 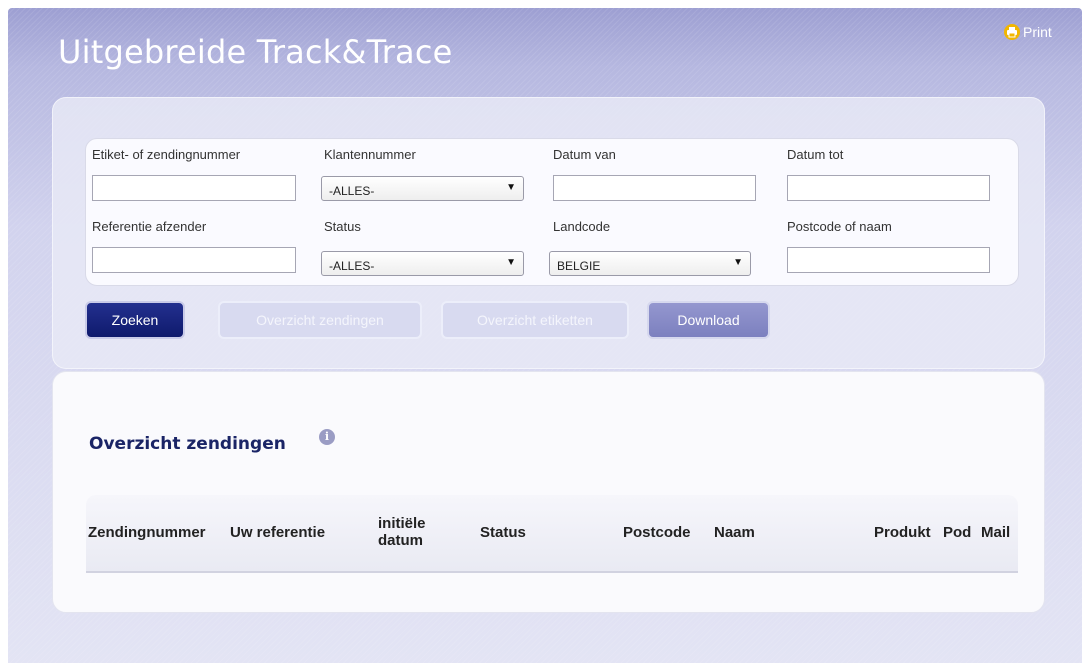 What do you see at coordinates (352, 266) in the screenshot?
I see `status-selected-value: -ALLES-` at bounding box center [352, 266].